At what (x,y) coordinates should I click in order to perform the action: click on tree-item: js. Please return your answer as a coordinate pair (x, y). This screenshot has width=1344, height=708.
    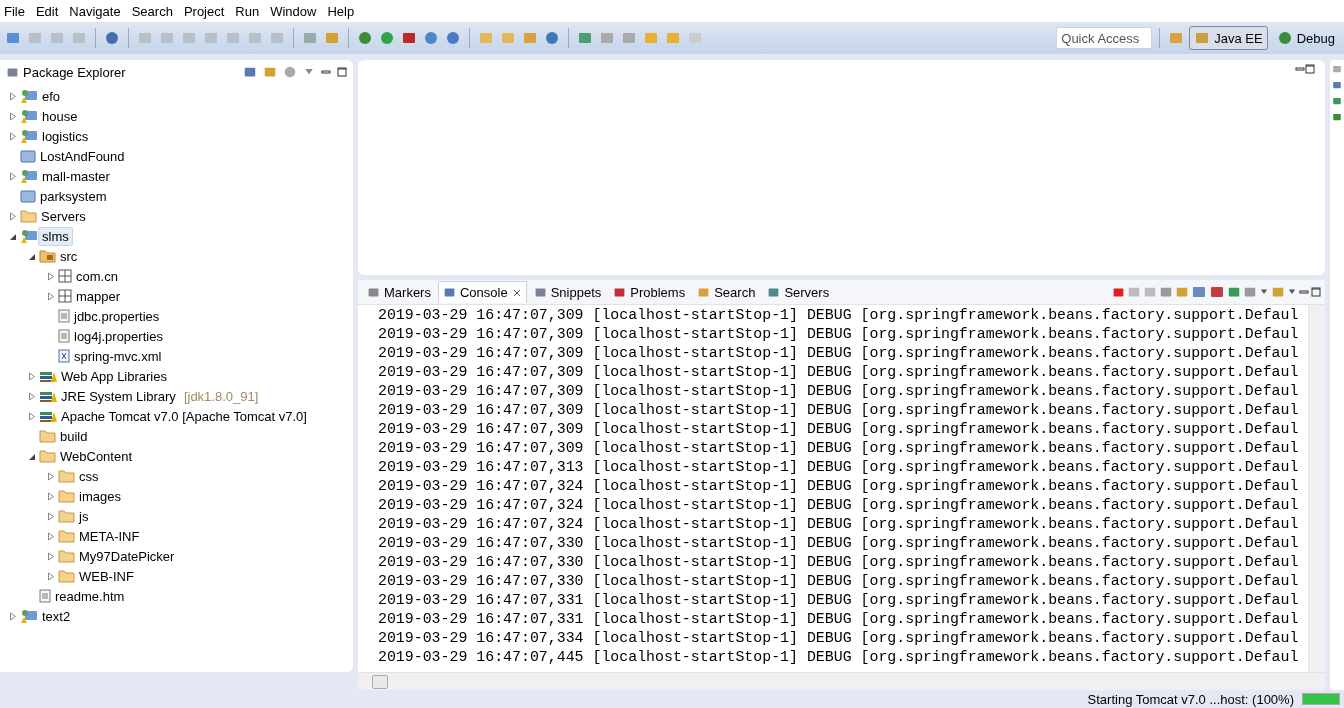
    Looking at the image, I should click on (176, 516).